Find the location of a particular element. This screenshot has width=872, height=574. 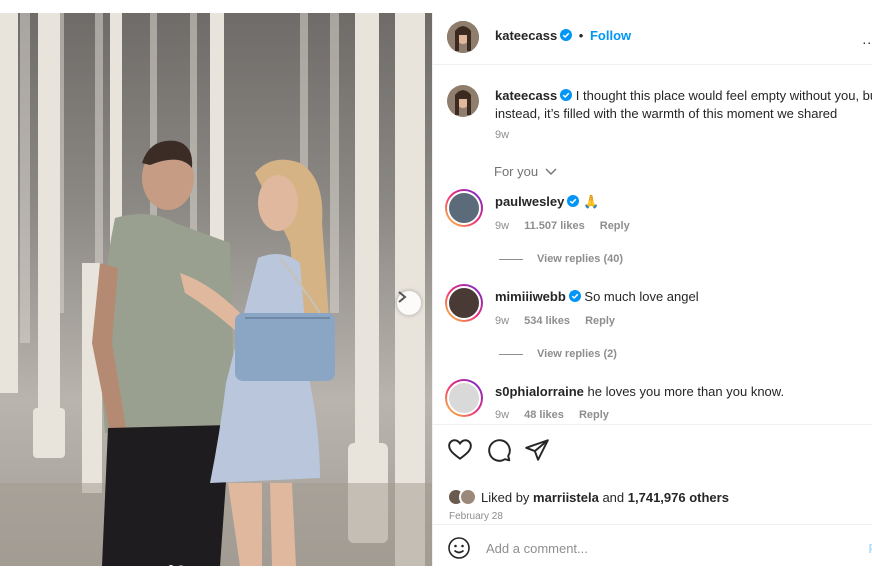

caption-avatar-image is located at coordinates (463, 101).